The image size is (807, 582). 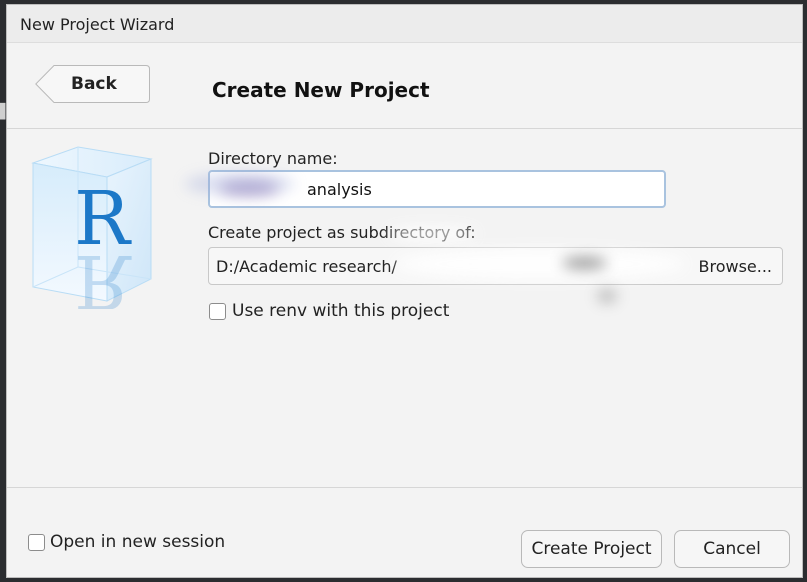 What do you see at coordinates (306, 266) in the screenshot?
I see `parent-directory-path: D:/Academic research/` at bounding box center [306, 266].